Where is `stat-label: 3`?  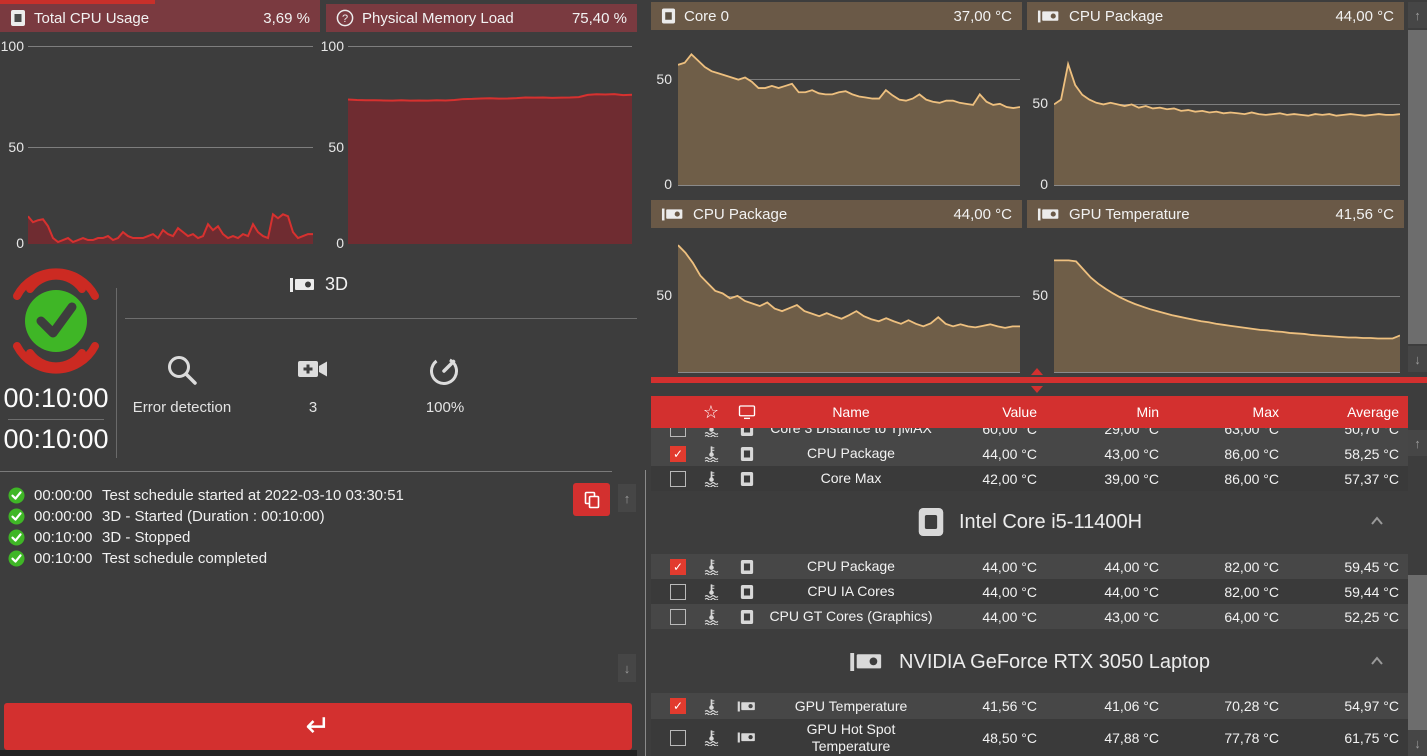
stat-label: 3 is located at coordinates (313, 407).